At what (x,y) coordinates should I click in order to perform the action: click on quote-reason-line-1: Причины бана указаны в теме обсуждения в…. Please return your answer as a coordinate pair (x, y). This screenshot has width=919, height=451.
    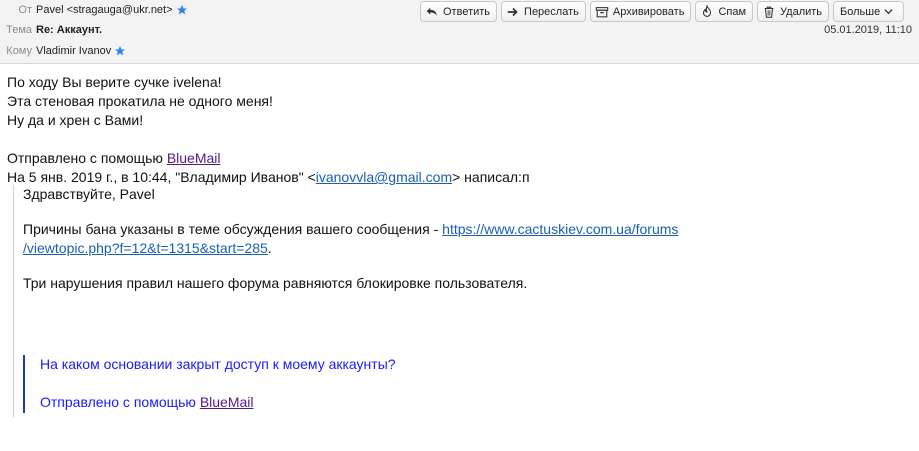
    Looking at the image, I should click on (350, 229).